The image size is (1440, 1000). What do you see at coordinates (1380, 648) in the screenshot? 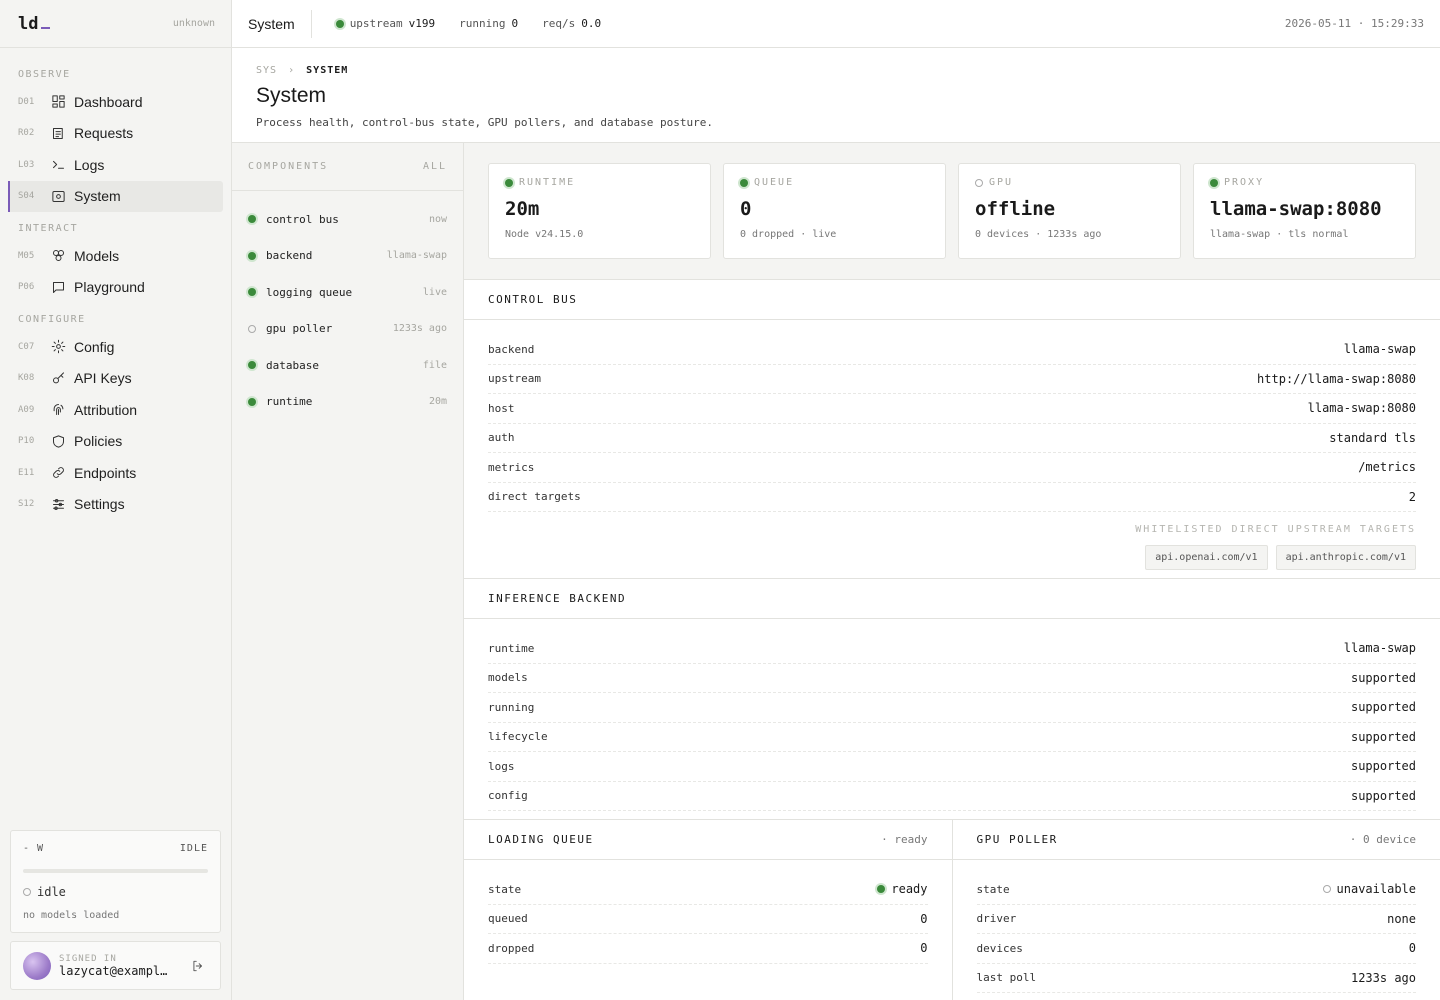
I see `kv-value: llama-swap` at bounding box center [1380, 648].